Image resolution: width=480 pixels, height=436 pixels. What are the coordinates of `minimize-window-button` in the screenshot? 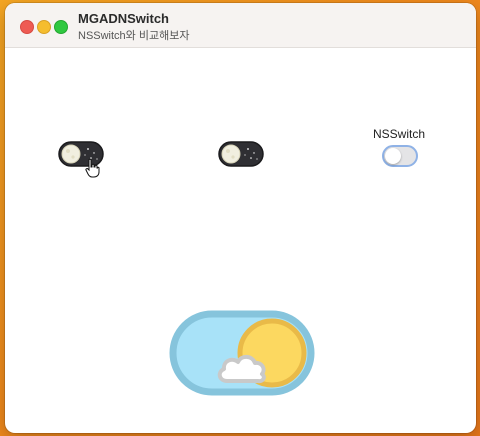 It's located at (44, 27).